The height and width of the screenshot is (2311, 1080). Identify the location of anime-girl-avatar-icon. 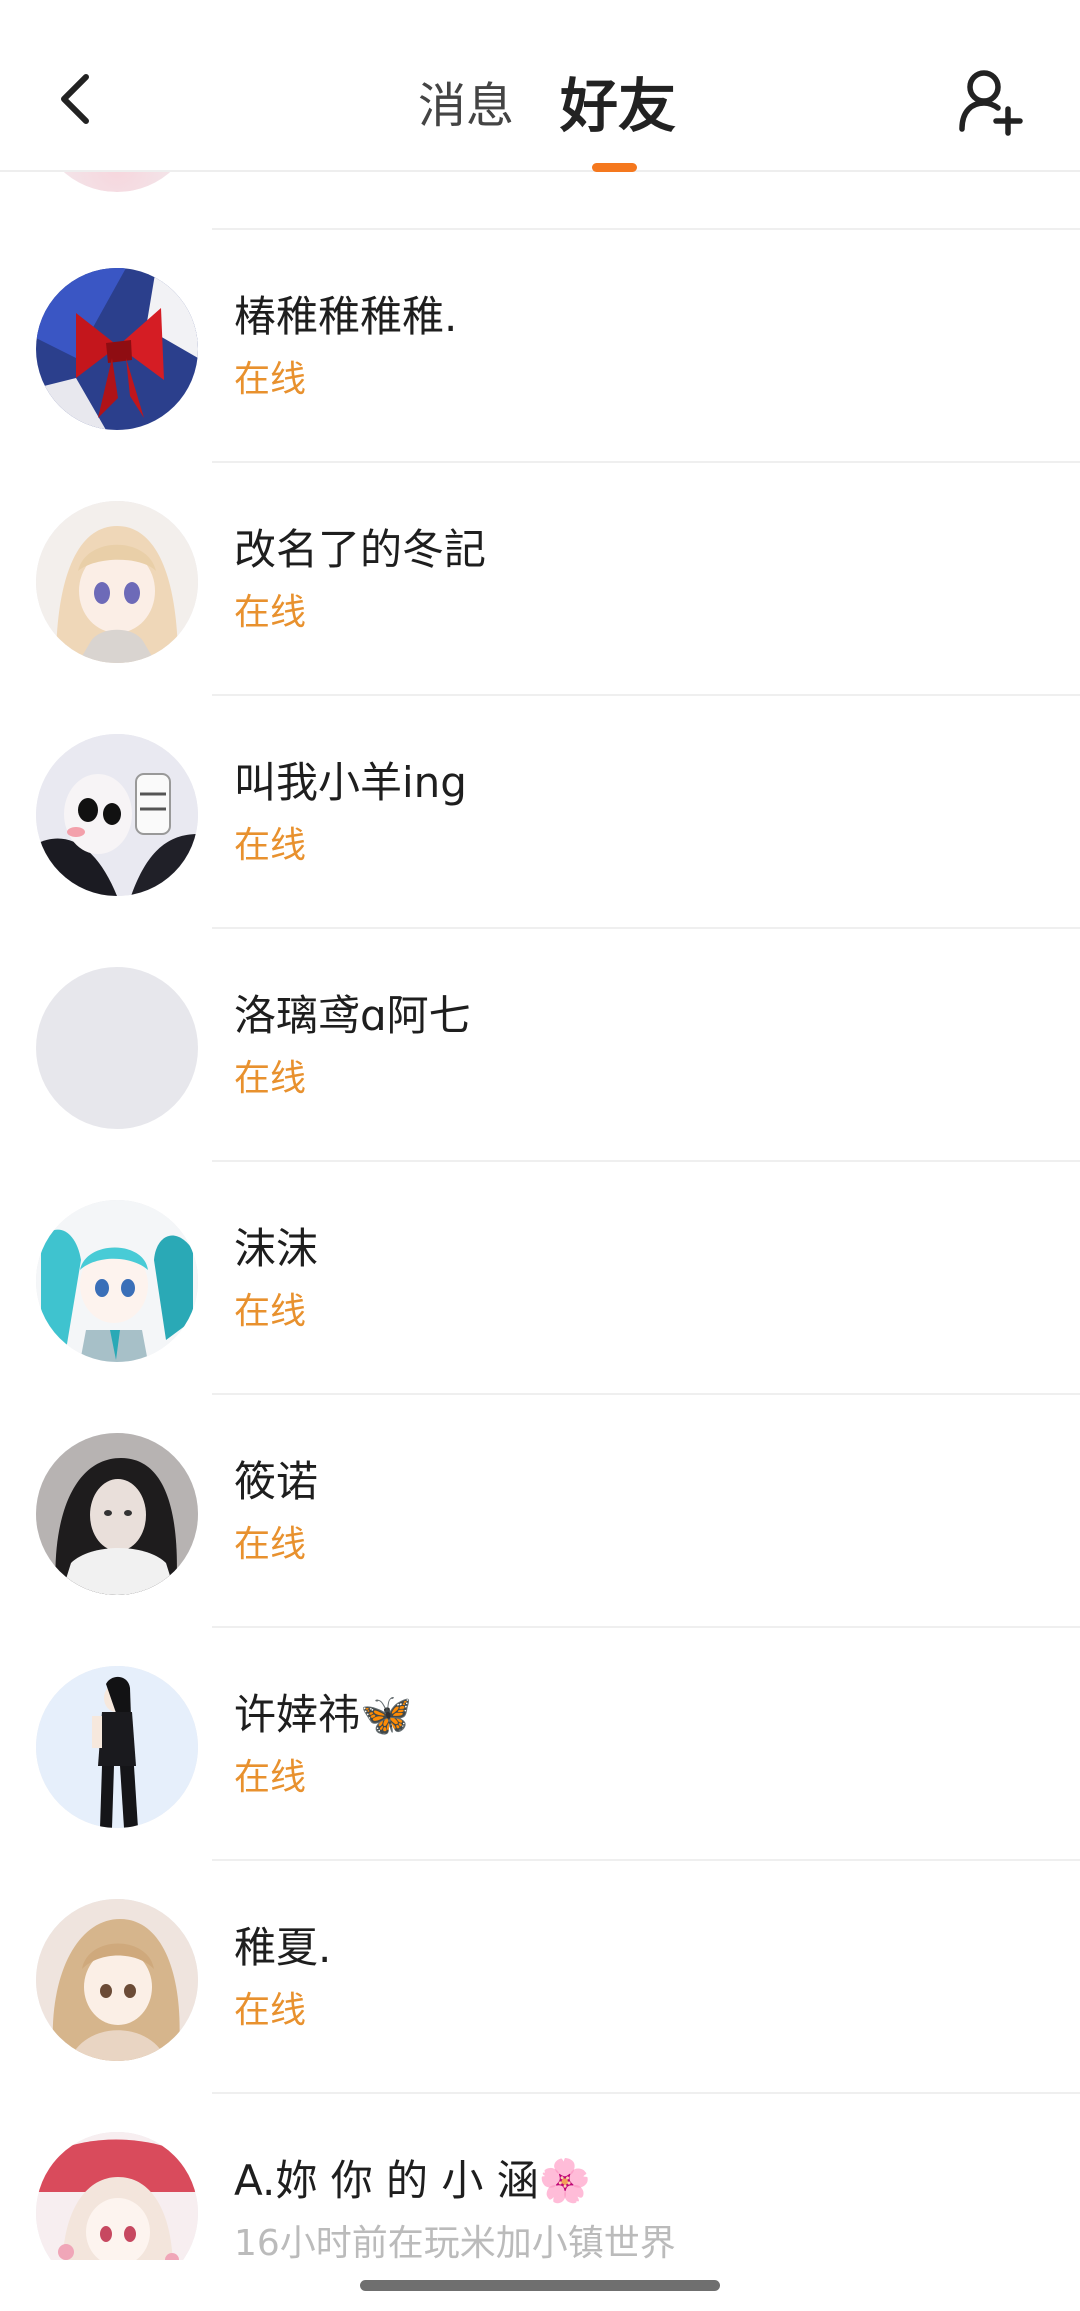
(117, 582).